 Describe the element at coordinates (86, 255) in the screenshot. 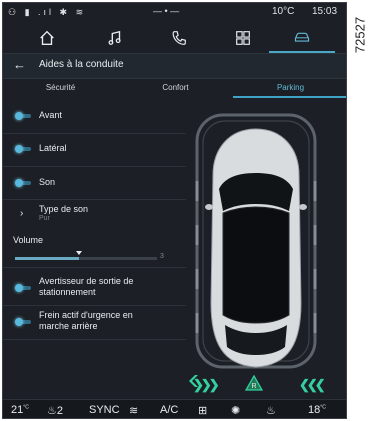

I see `volume-slider` at that location.